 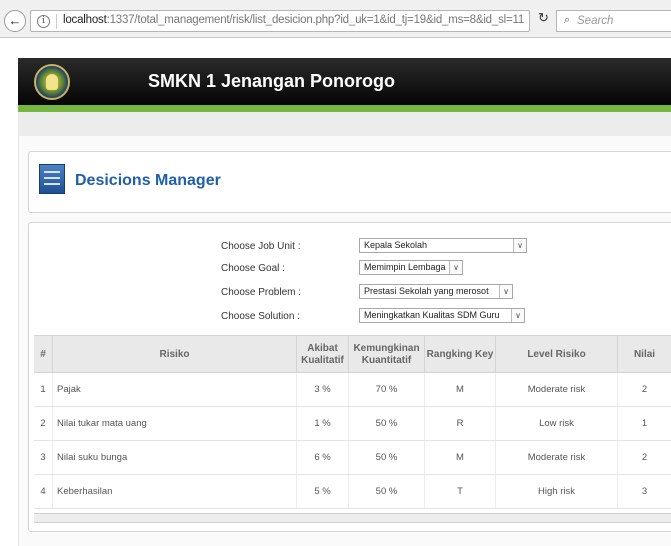 What do you see at coordinates (386, 389) in the screenshot?
I see `cell-kemungkinan: 70 %` at bounding box center [386, 389].